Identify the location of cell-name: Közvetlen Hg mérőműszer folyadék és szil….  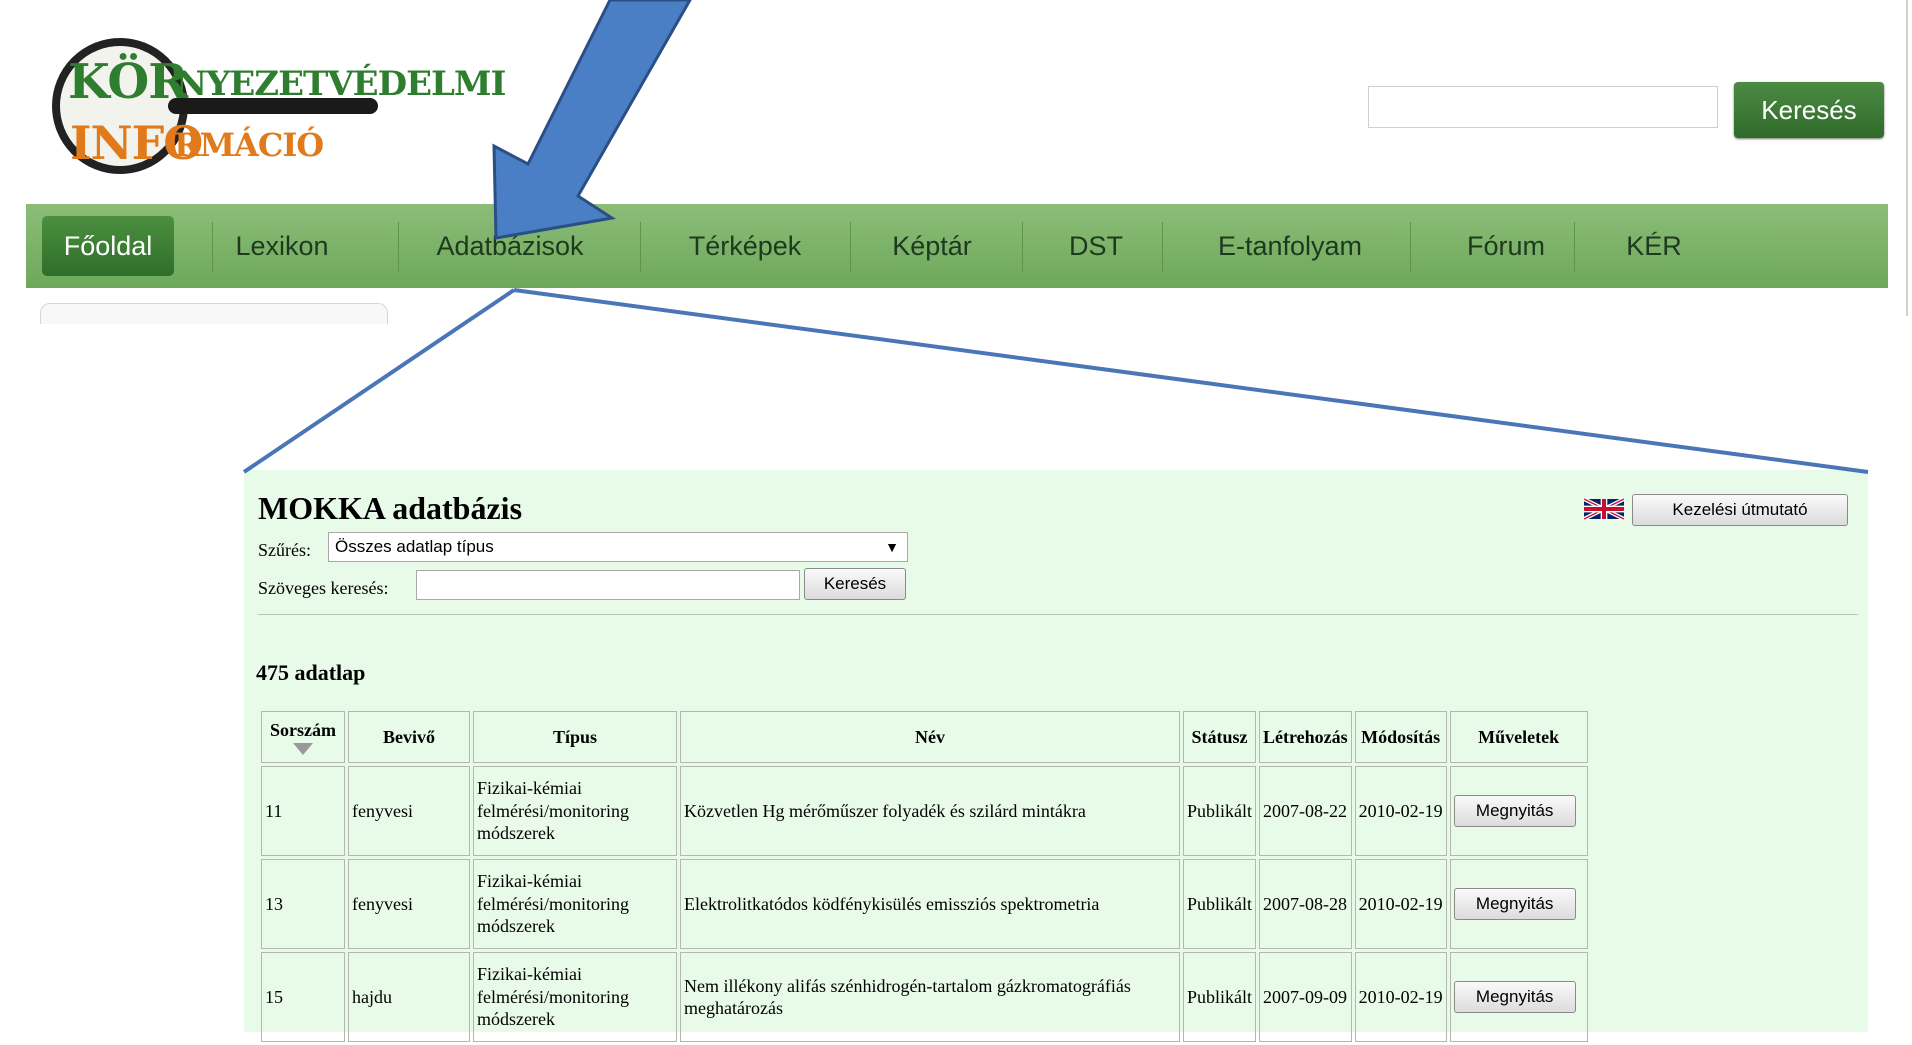
(930, 811).